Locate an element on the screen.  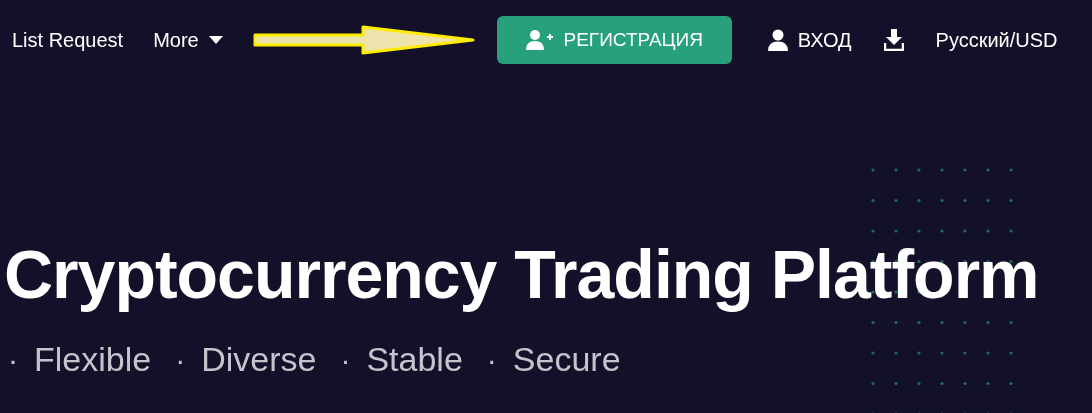
download-icon is located at coordinates (893, 40).